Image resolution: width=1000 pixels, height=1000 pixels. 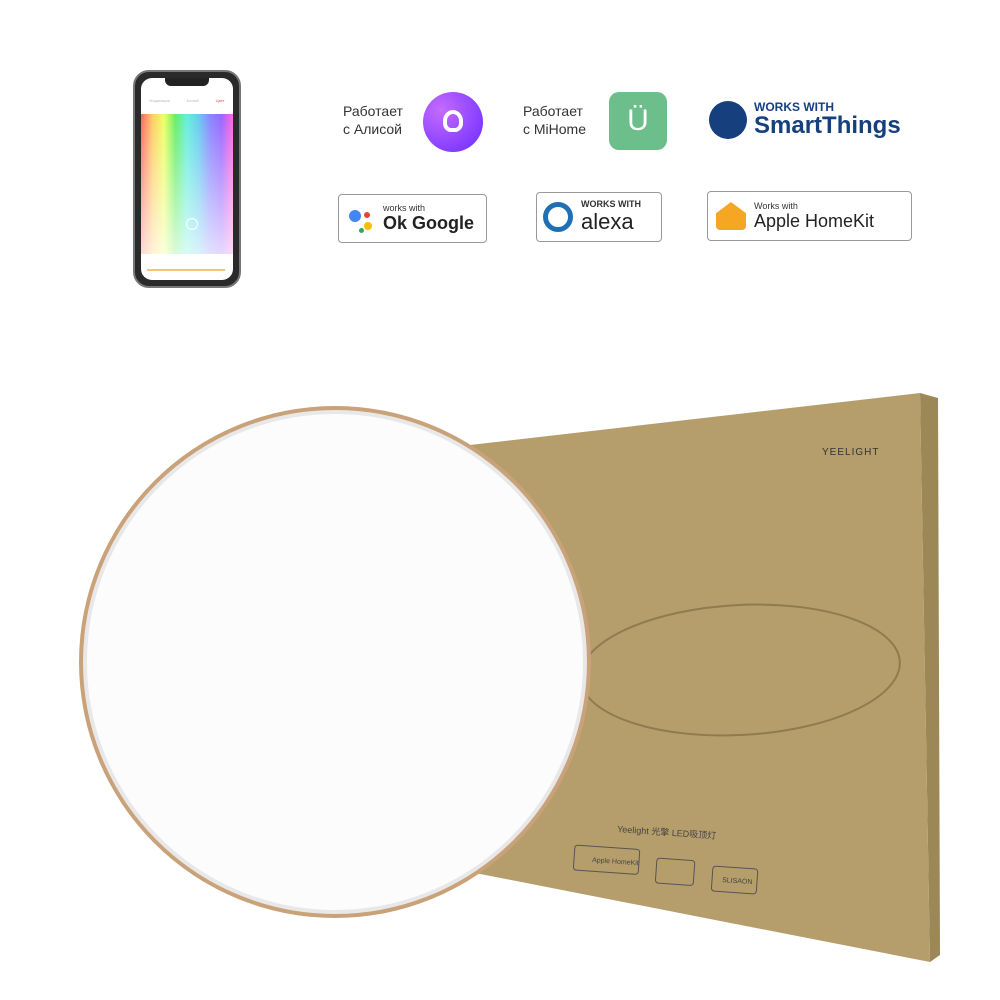 What do you see at coordinates (192, 224) in the screenshot?
I see `color-knob` at bounding box center [192, 224].